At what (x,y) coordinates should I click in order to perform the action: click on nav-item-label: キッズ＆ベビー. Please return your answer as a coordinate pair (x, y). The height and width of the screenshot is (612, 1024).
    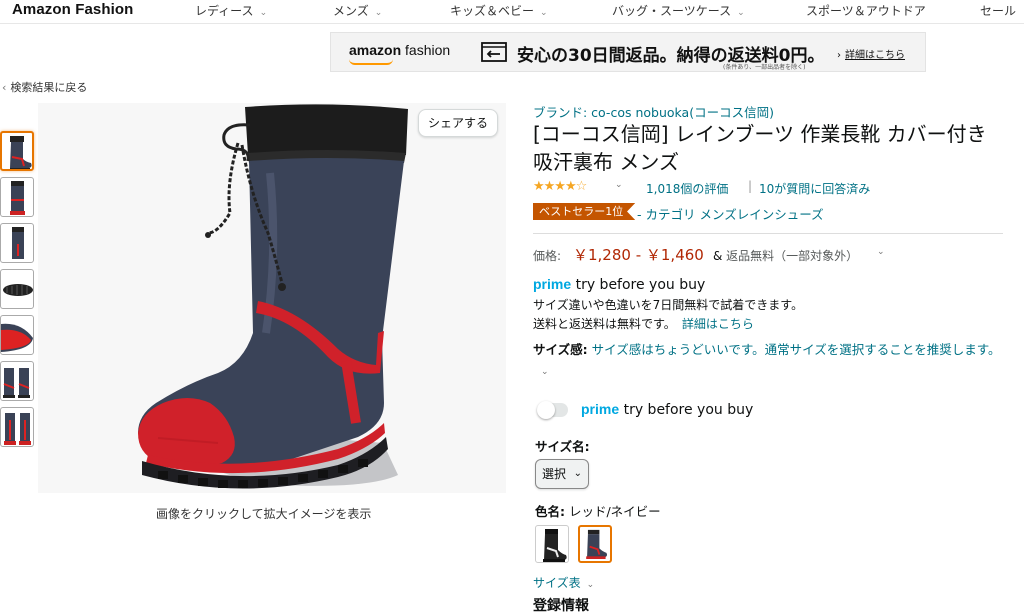
    Looking at the image, I should click on (492, 11).